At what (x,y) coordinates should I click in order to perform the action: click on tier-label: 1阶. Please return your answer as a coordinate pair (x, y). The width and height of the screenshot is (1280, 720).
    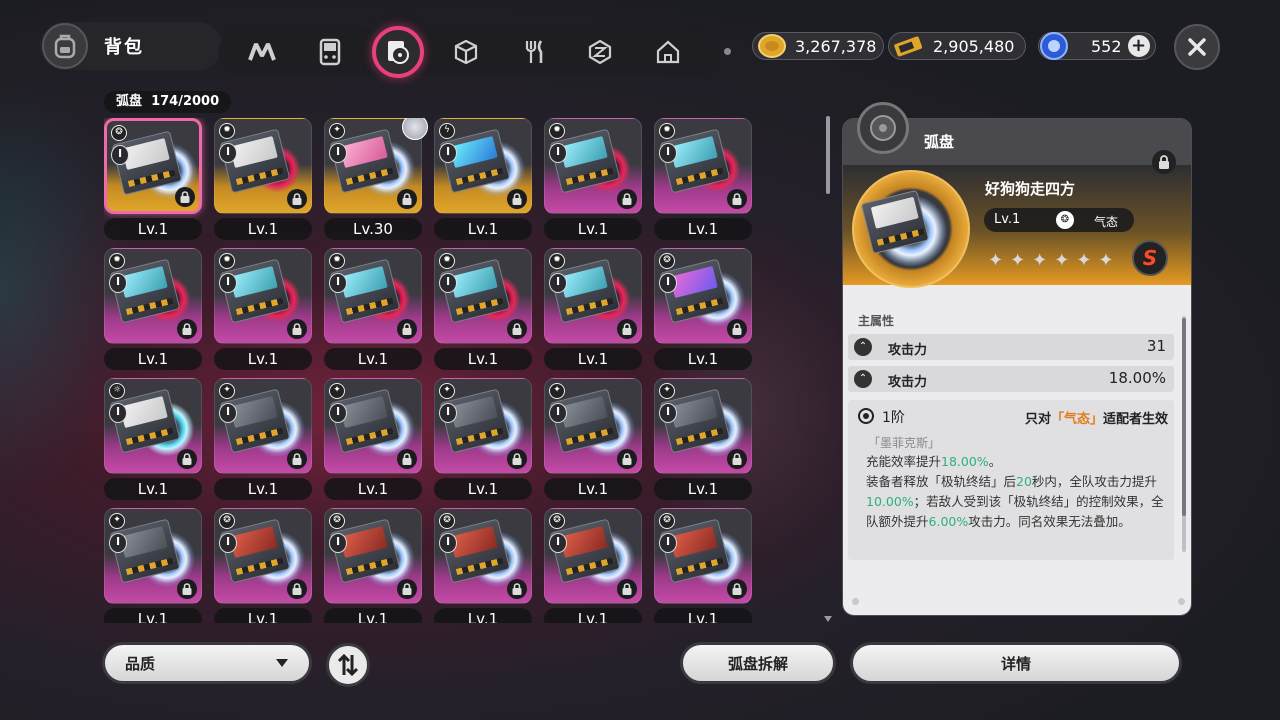
    Looking at the image, I should click on (893, 418).